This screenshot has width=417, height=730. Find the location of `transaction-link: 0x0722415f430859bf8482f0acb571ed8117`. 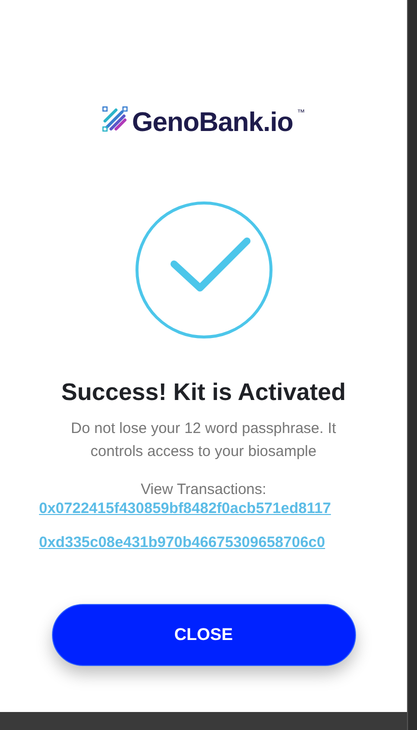

transaction-link: 0x0722415f430859bf8482f0acb571ed8117 is located at coordinates (185, 508).